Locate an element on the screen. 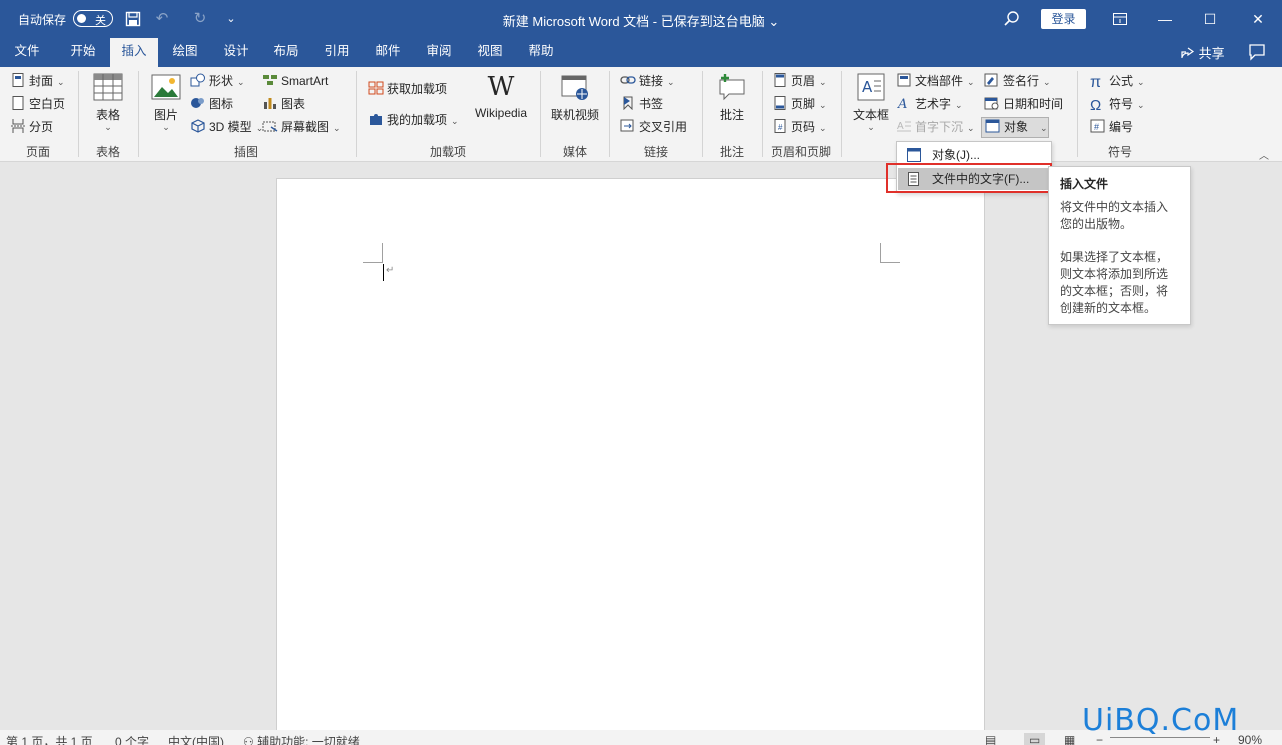 The image size is (1282, 745). smartart-icon is located at coordinates (270, 80).